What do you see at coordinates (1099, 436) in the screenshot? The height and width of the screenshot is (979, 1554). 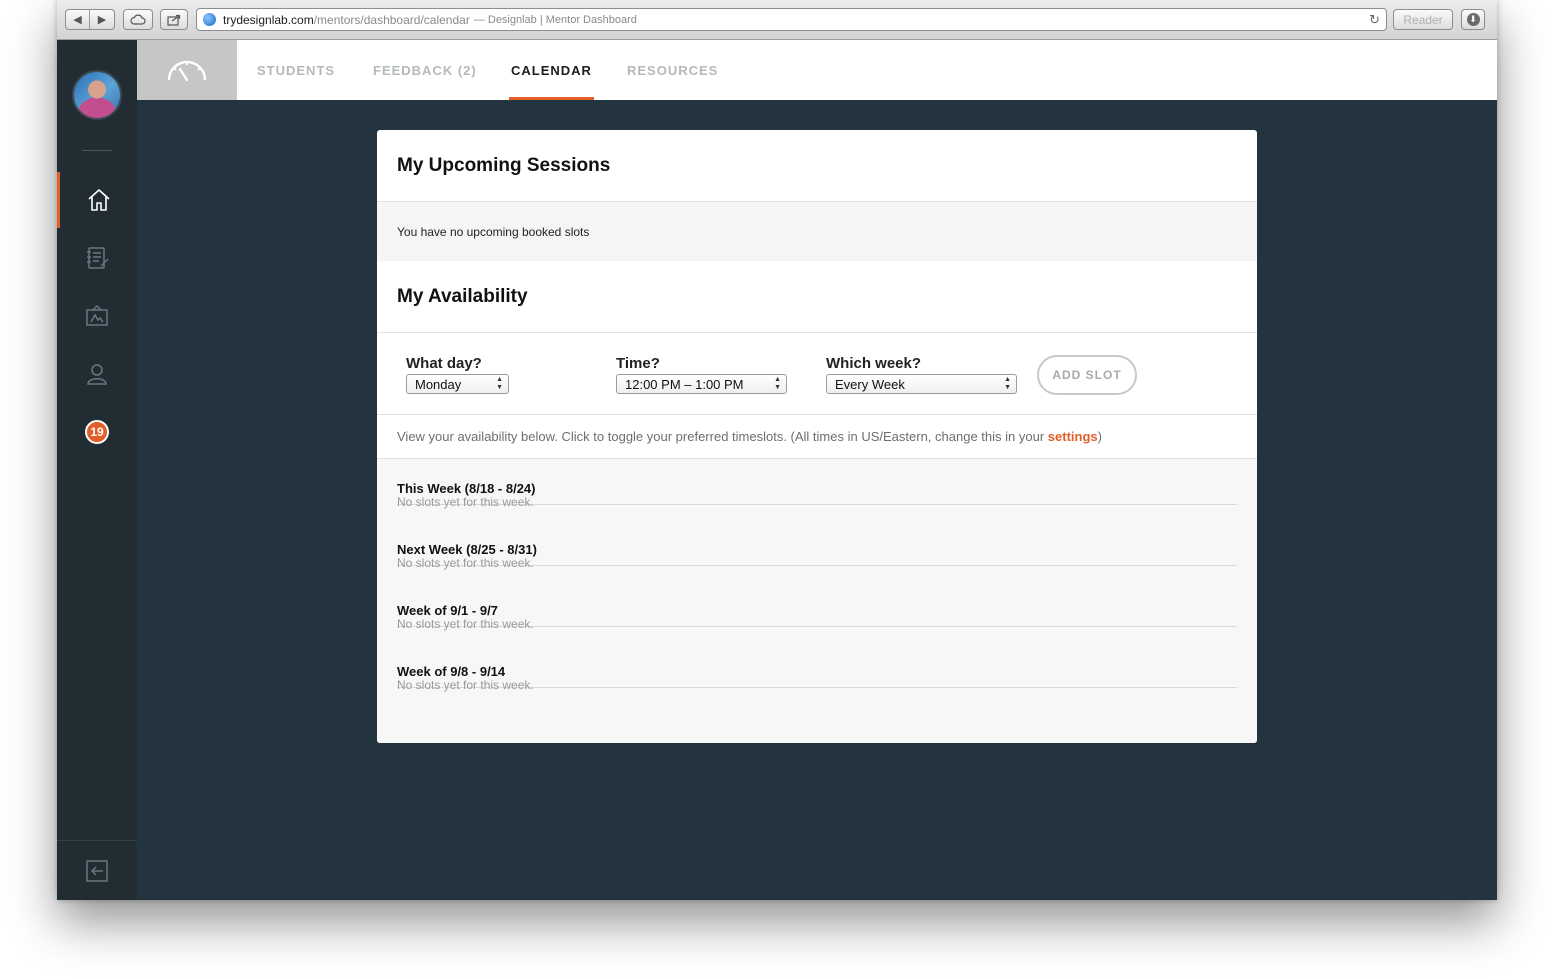 I see `availability-note-end: )` at bounding box center [1099, 436].